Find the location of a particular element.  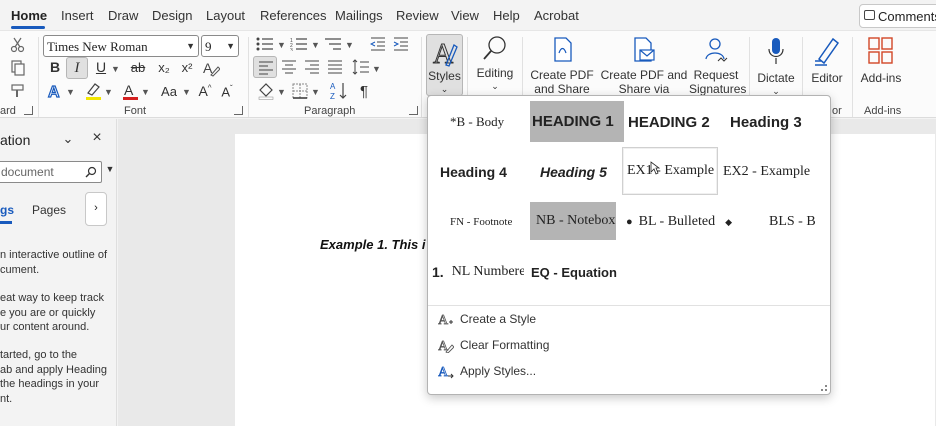

tab-mailings: Mailings is located at coordinates (359, 15).